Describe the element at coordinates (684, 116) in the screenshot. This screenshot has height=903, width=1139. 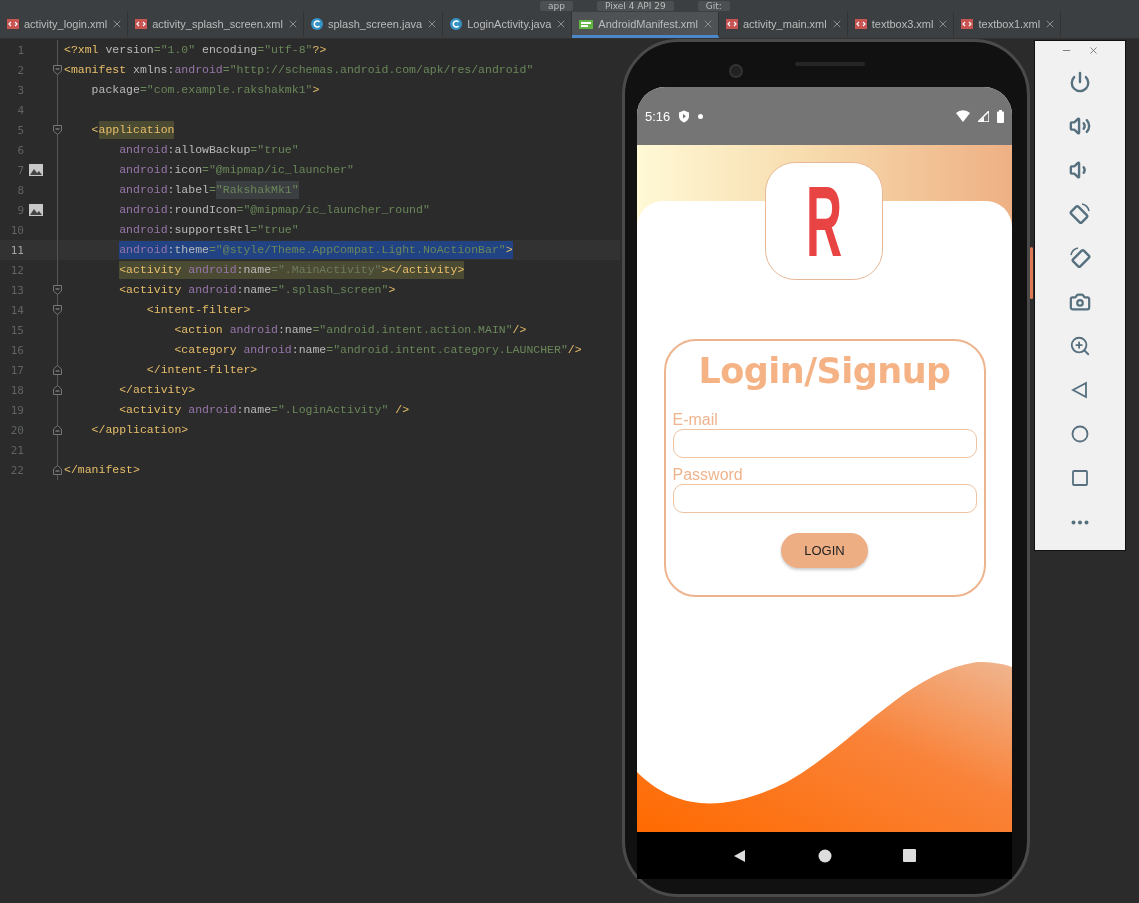
I see `shield-icon` at that location.